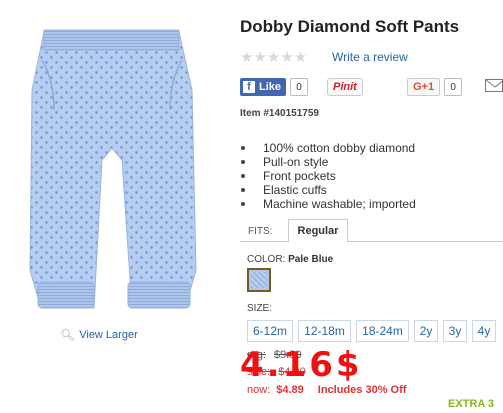 The height and width of the screenshot is (413, 503). Describe the element at coordinates (318, 230) in the screenshot. I see `tab-regular: Regular` at that location.